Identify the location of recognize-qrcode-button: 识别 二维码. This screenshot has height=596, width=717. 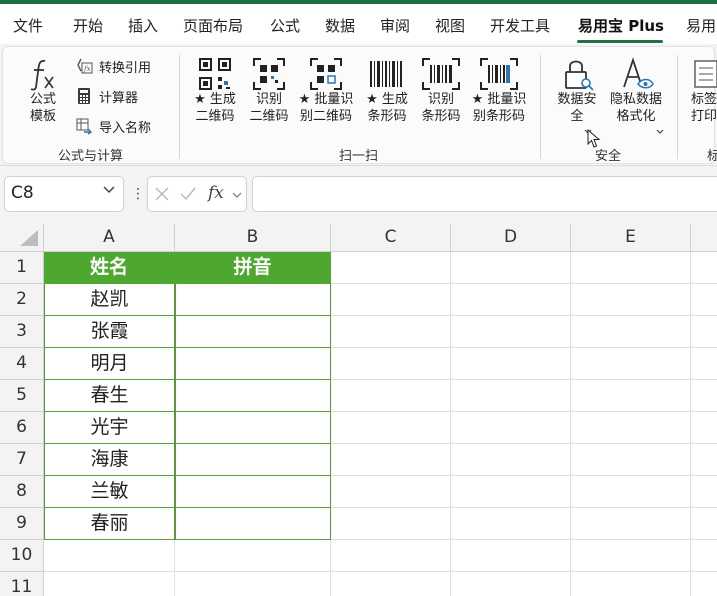
(269, 91).